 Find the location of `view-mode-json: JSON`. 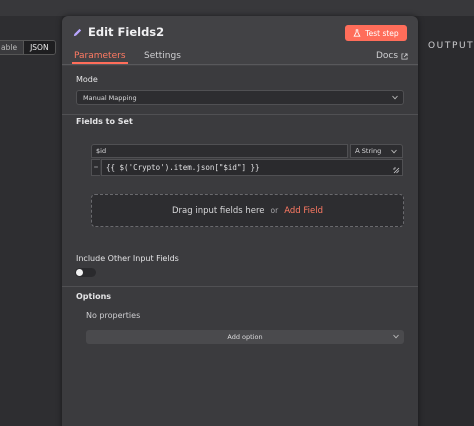

view-mode-json: JSON is located at coordinates (39, 47).